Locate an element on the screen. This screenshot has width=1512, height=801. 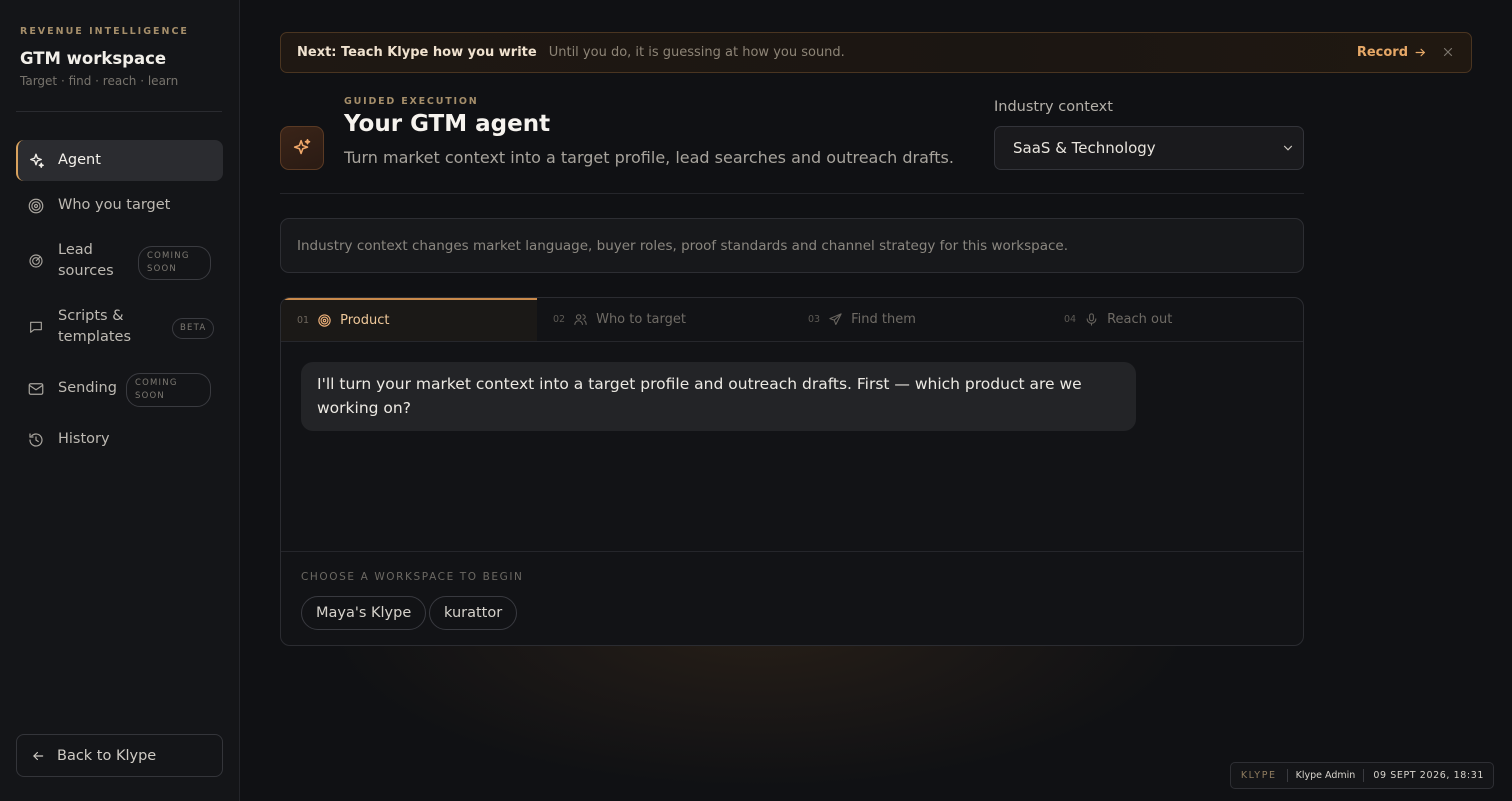
workspace-chip-mayas-klype: Maya's Klype is located at coordinates (364, 613).